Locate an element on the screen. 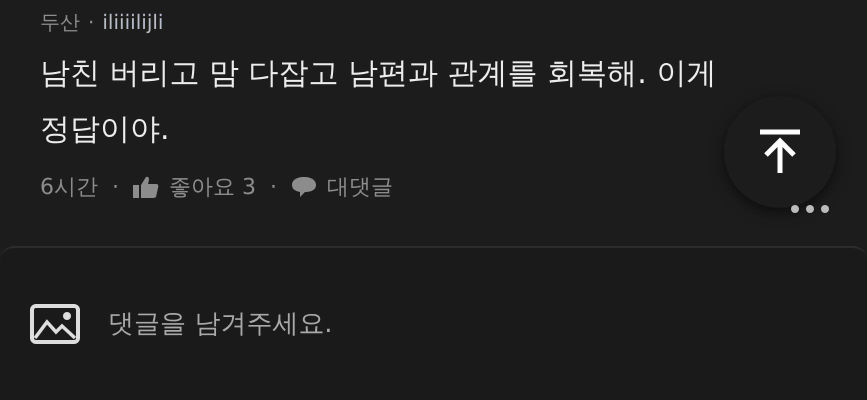 Image resolution: width=867 pixels, height=400 pixels. comment-input: 댓글을 남겨주세요. is located at coordinates (471, 324).